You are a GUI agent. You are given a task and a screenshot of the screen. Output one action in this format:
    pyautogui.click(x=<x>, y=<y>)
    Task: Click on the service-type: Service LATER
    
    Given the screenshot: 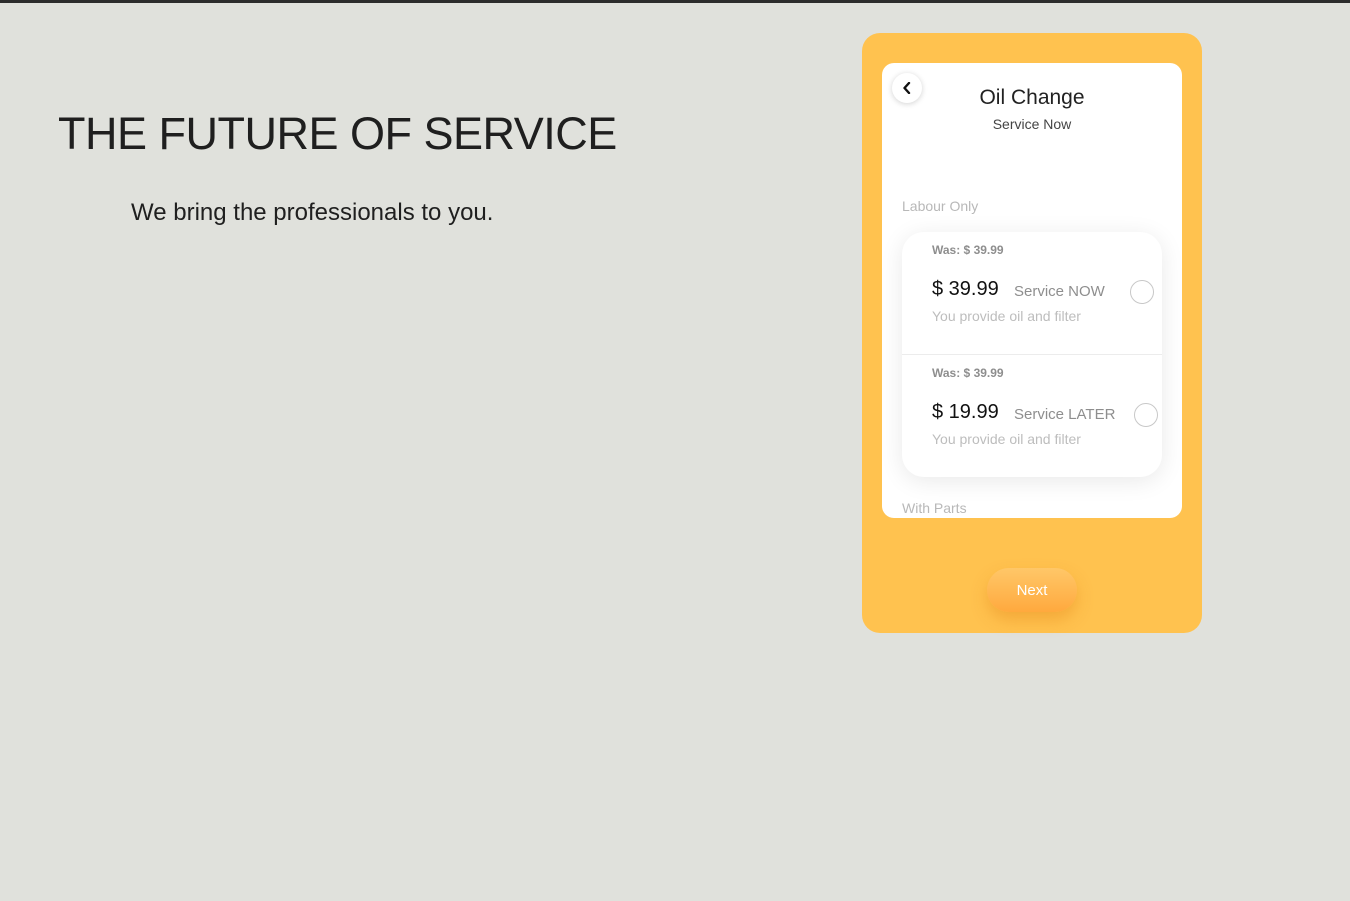 What is the action you would take?
    pyautogui.click(x=1065, y=414)
    